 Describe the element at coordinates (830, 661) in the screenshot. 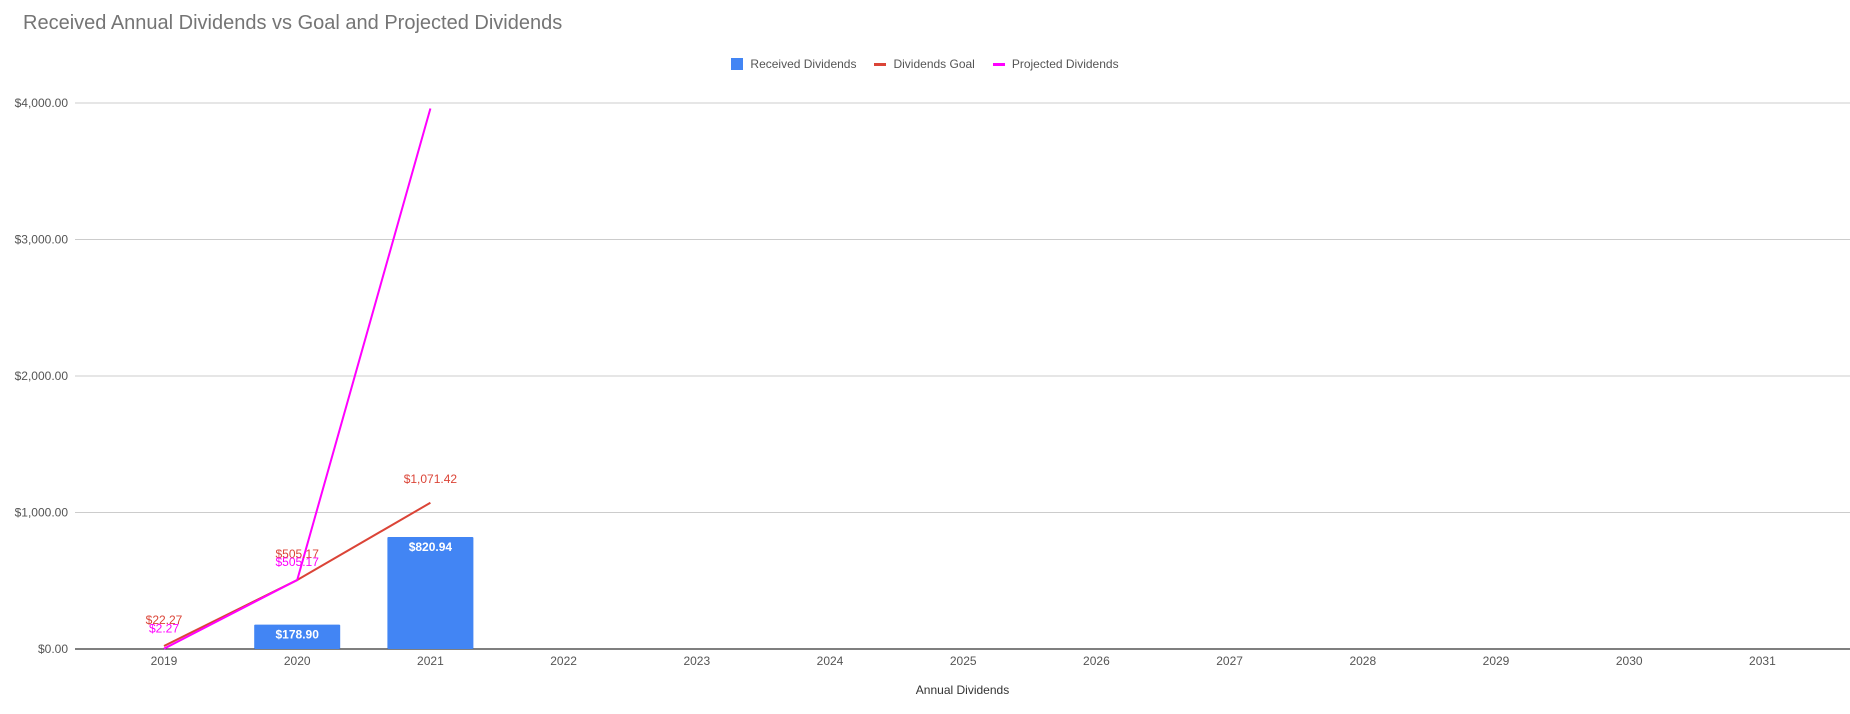

I see `x-tick-label: 2024` at that location.